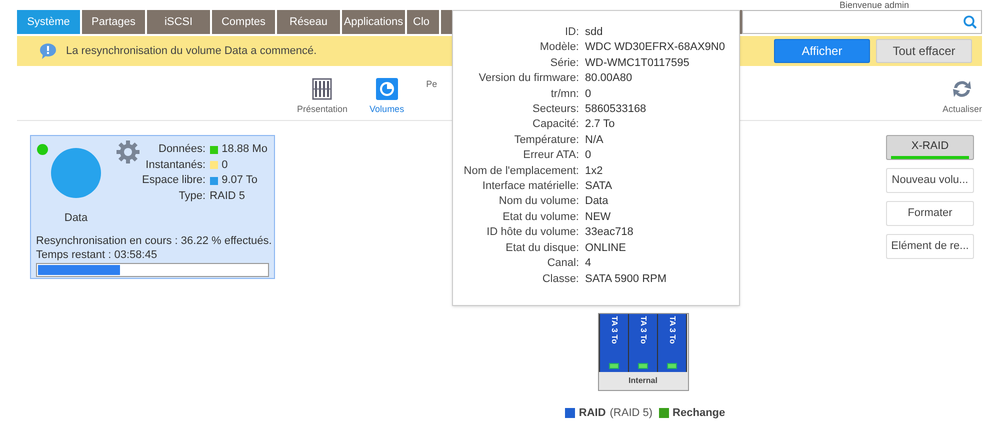 The width and height of the screenshot is (999, 434). I want to click on info-label: Version du firmware:, so click(528, 78).